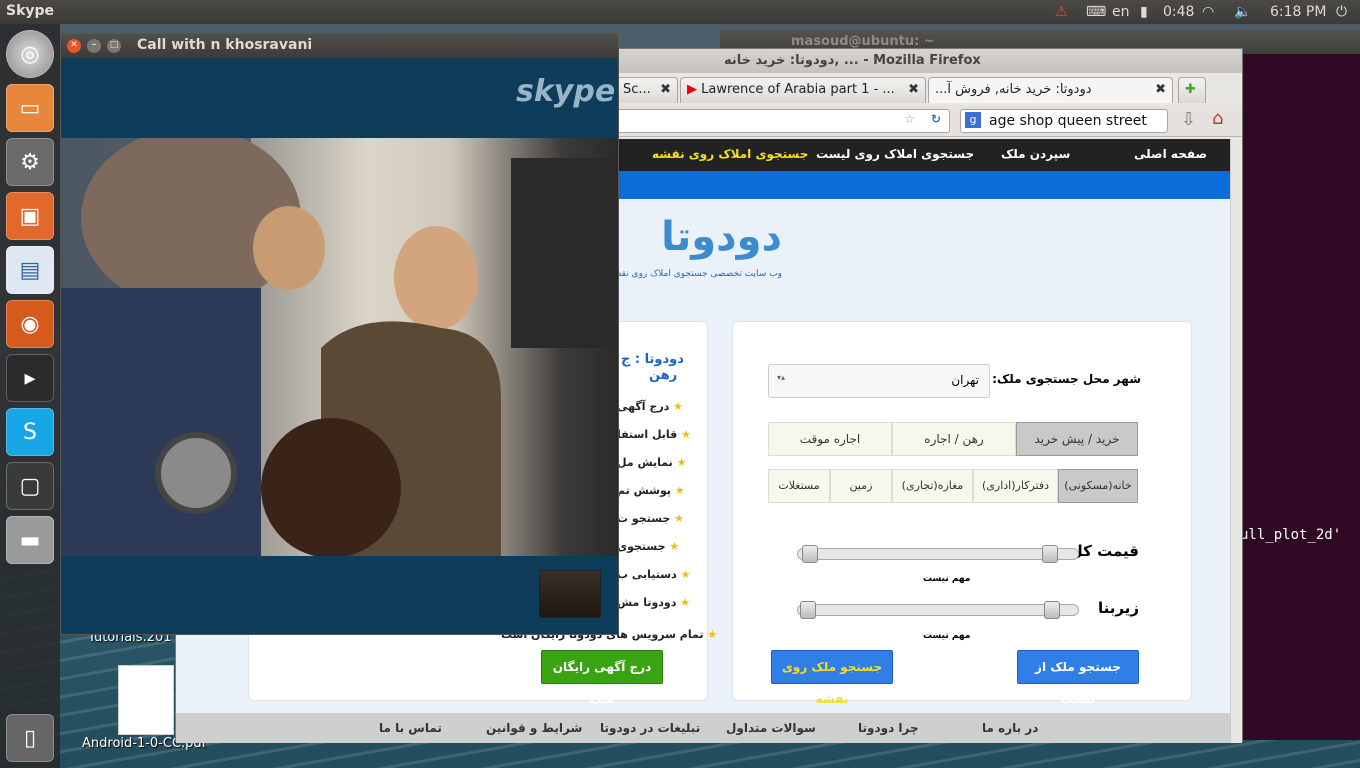  What do you see at coordinates (1015, 486) in the screenshot?
I see `type-office: دفترکار(اداری)` at bounding box center [1015, 486].